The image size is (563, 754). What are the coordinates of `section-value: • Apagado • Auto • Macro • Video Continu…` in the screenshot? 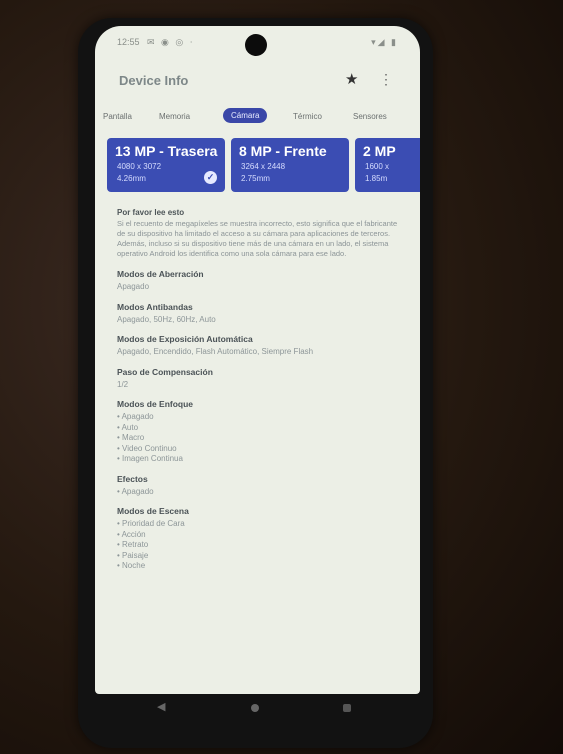 It's located at (150, 437).